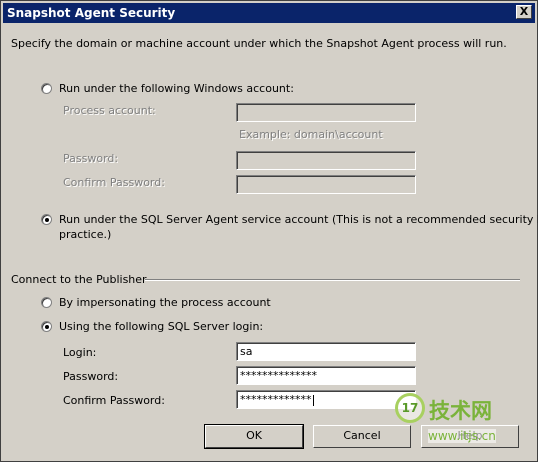  I want to click on cancel-button: Cancel, so click(362, 436).